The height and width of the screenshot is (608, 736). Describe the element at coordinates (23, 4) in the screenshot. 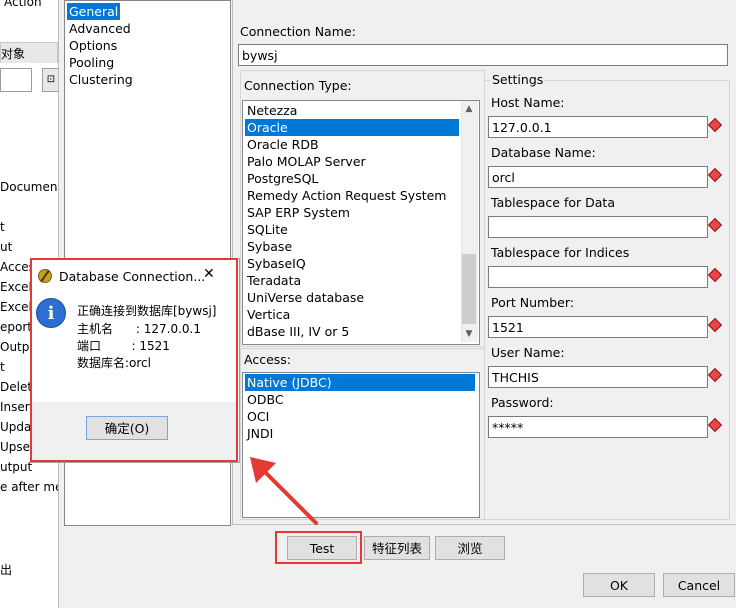

I see `background-menu-action: Action` at that location.